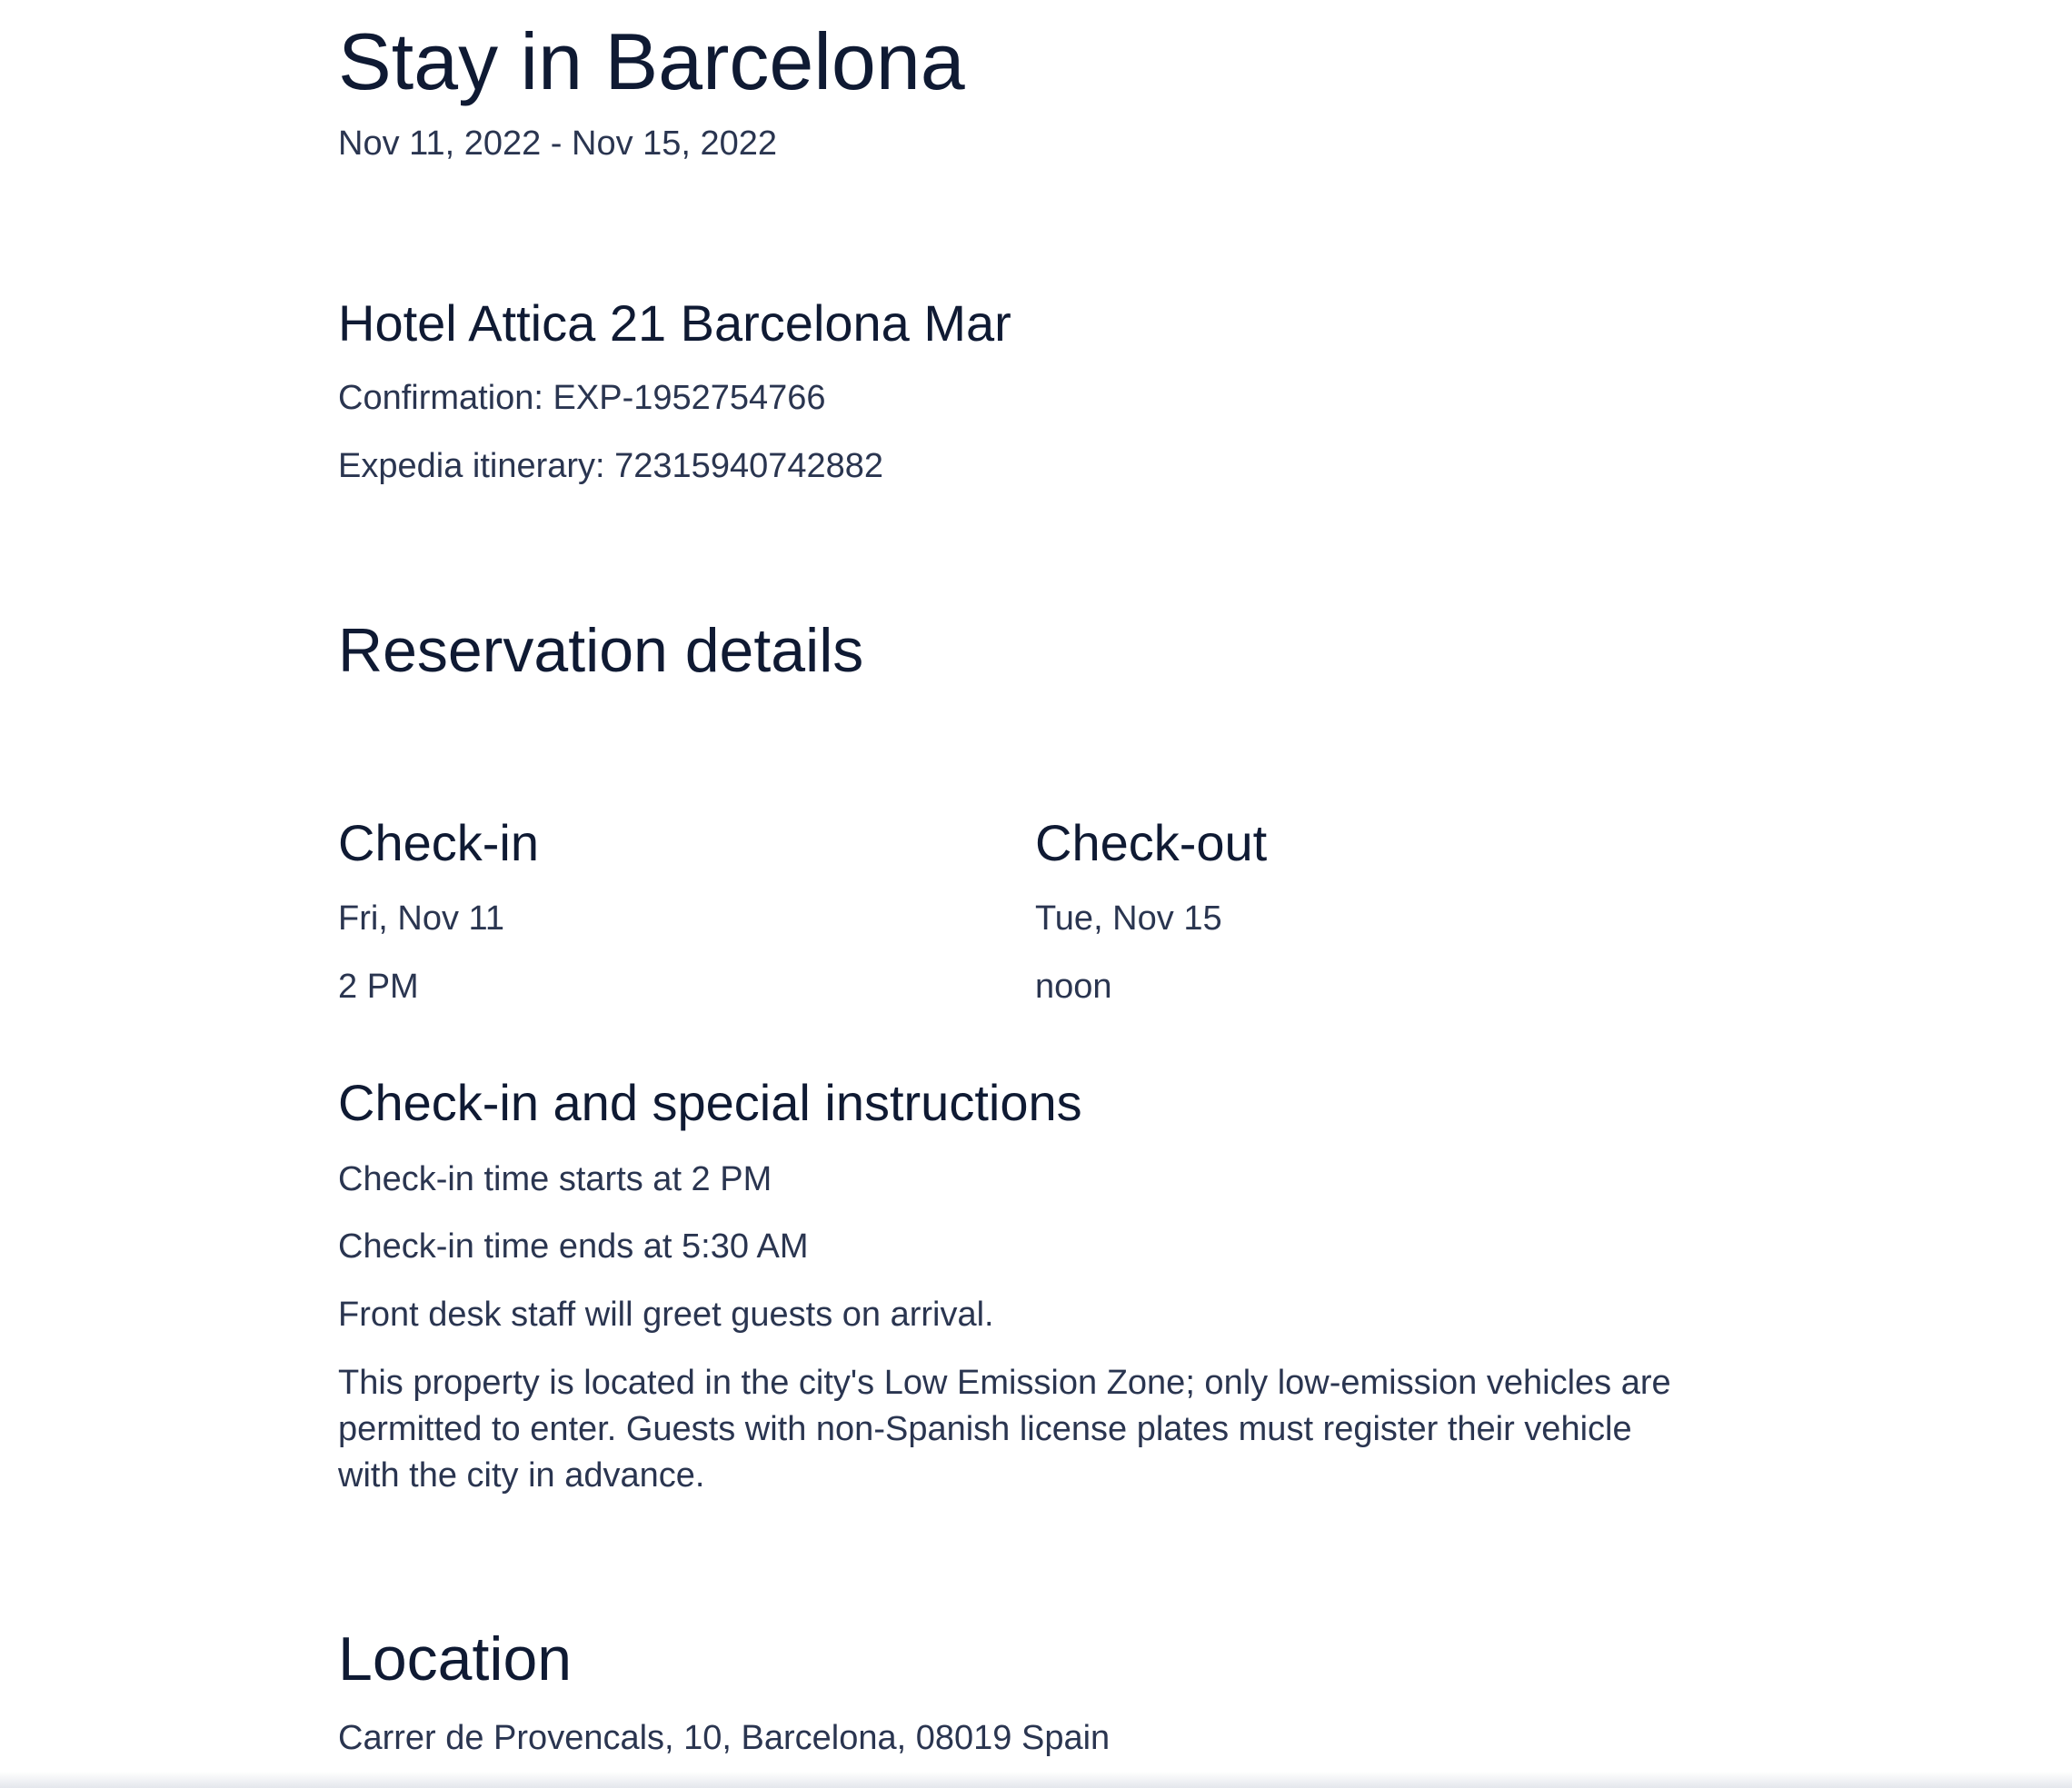 This screenshot has height=1788, width=2072. What do you see at coordinates (456, 1659) in the screenshot?
I see `location-heading: Location` at bounding box center [456, 1659].